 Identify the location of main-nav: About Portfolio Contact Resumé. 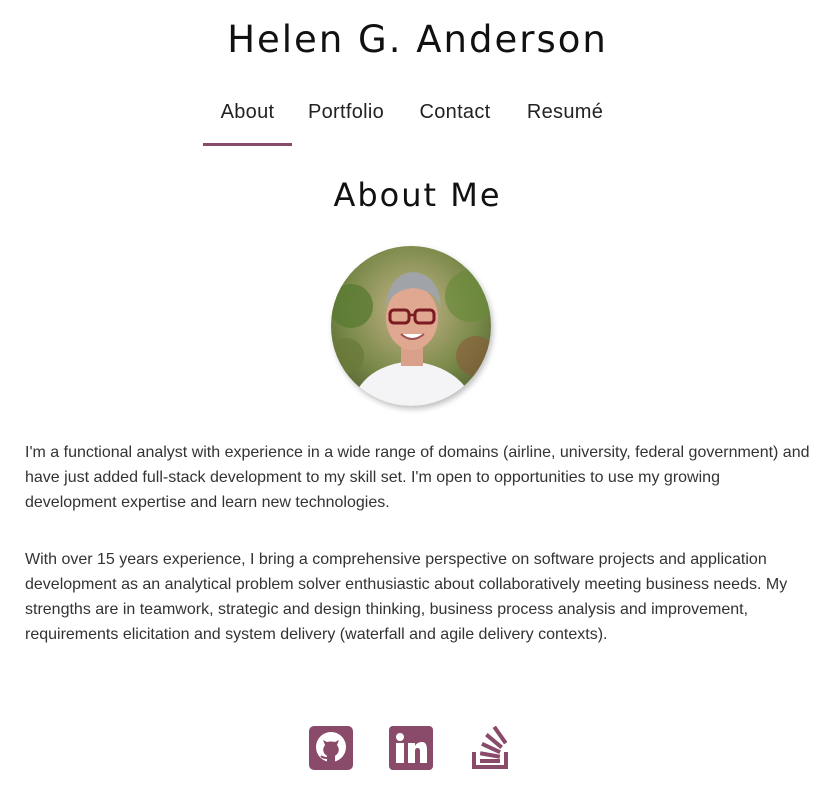
(417, 123).